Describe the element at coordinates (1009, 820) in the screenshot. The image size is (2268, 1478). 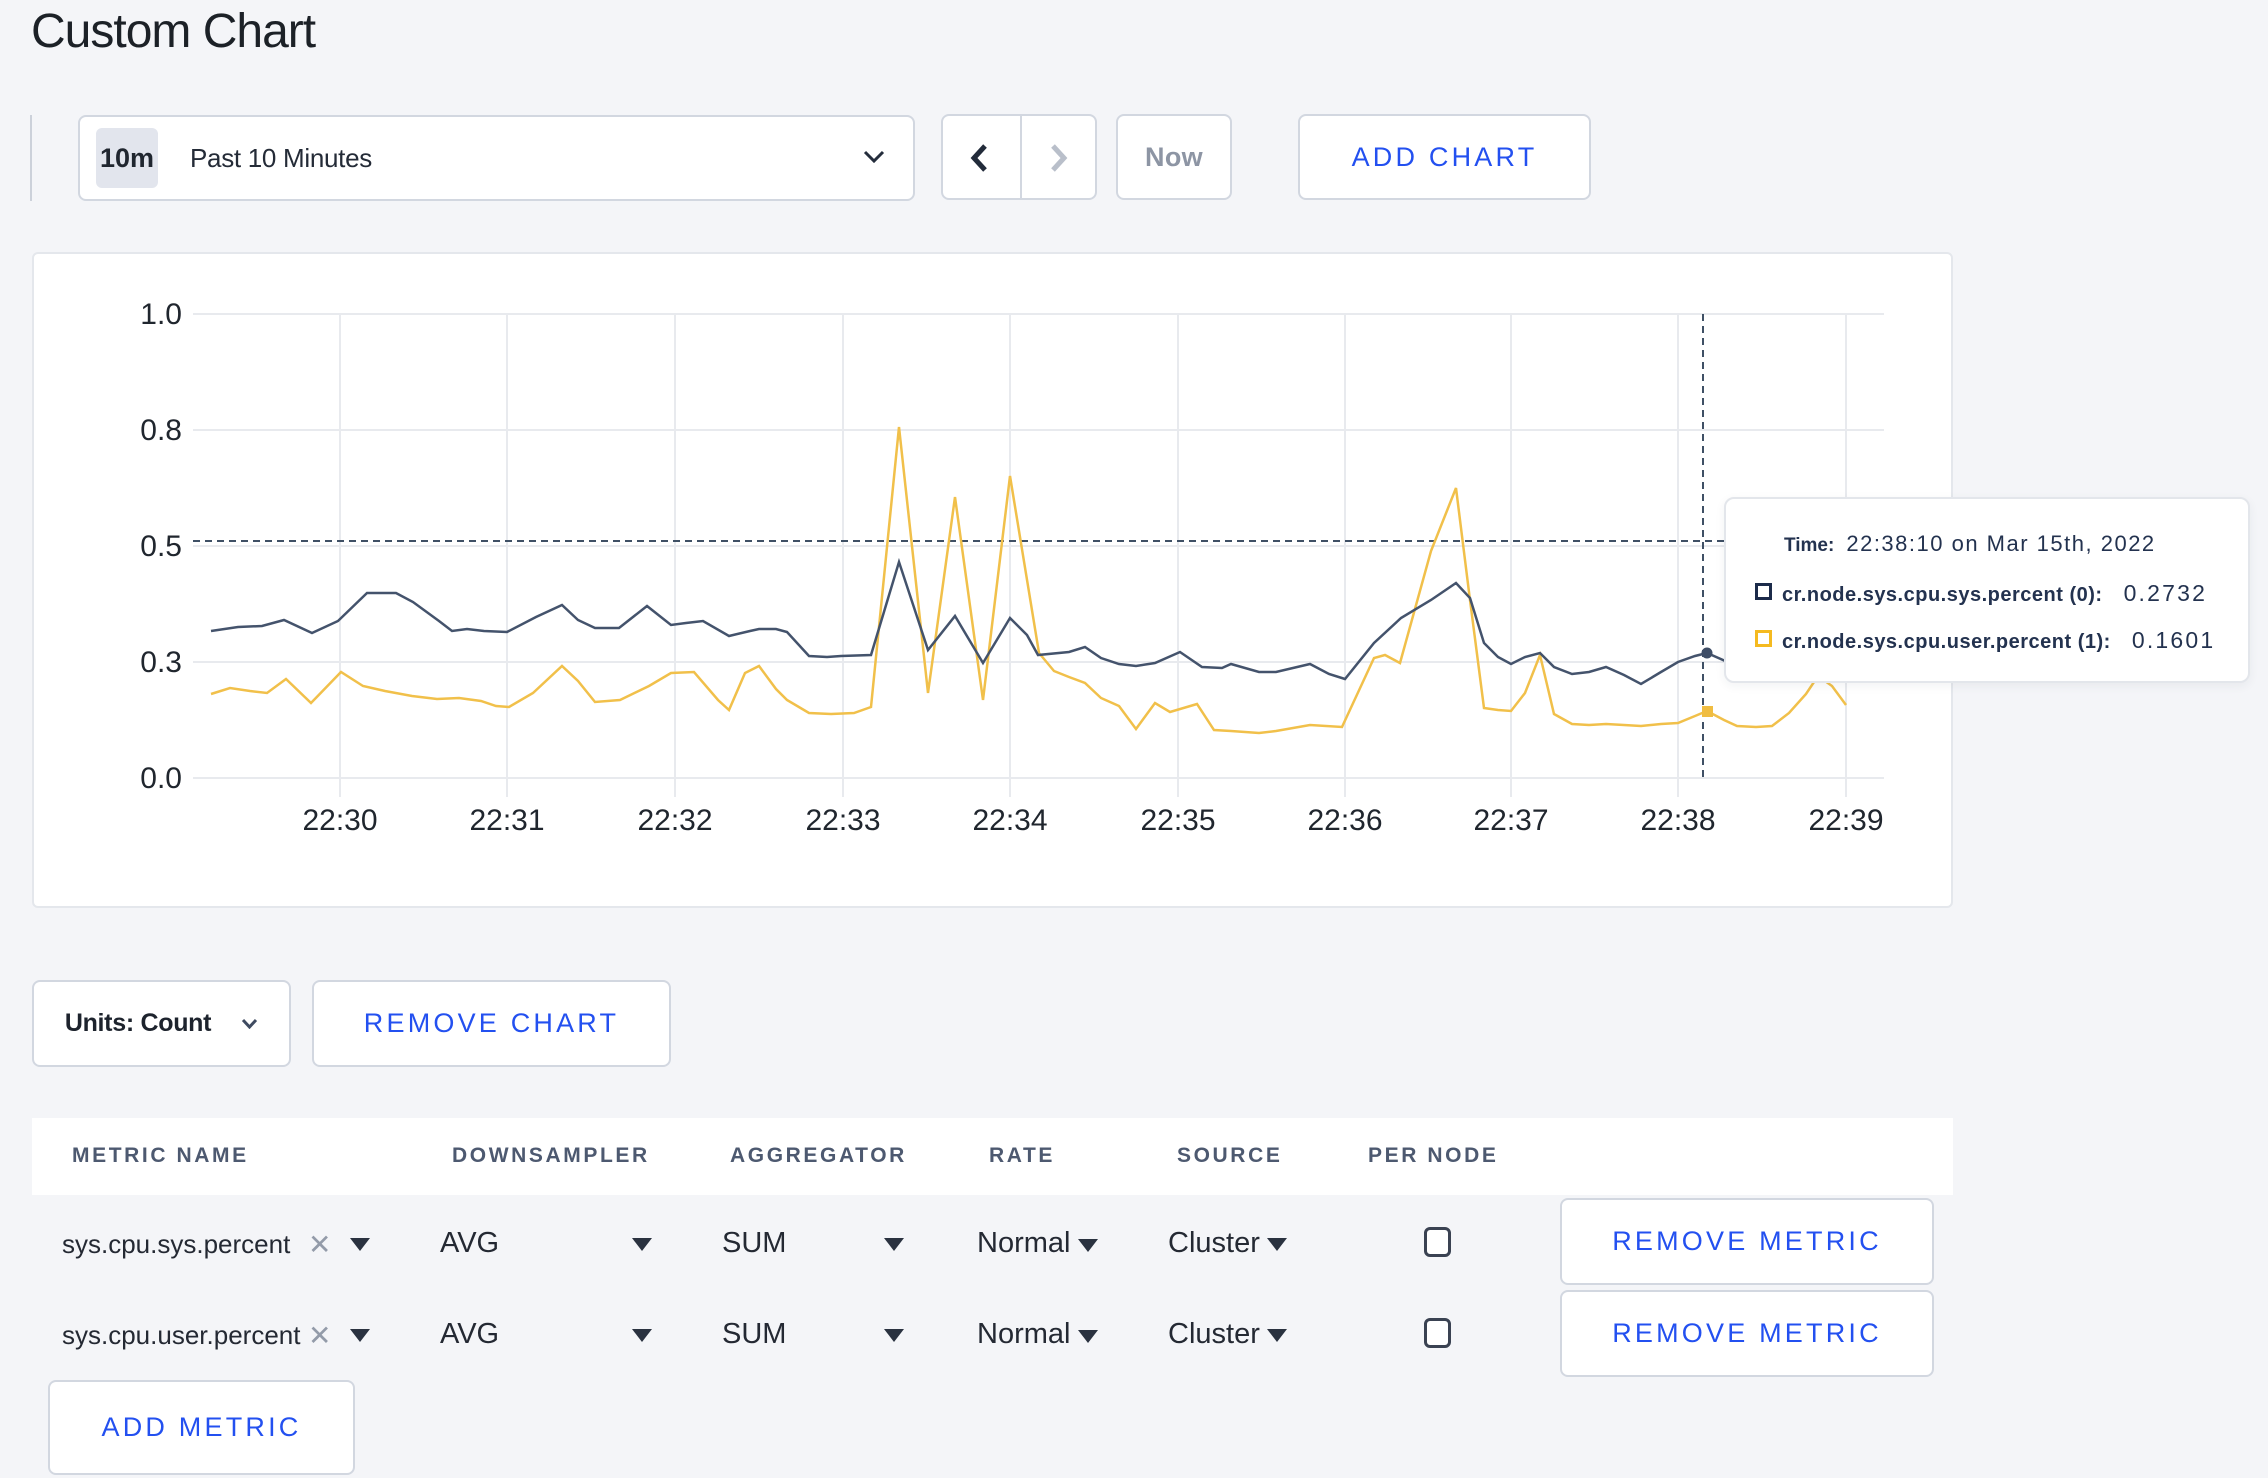
I see `svg-text: 22:34` at that location.